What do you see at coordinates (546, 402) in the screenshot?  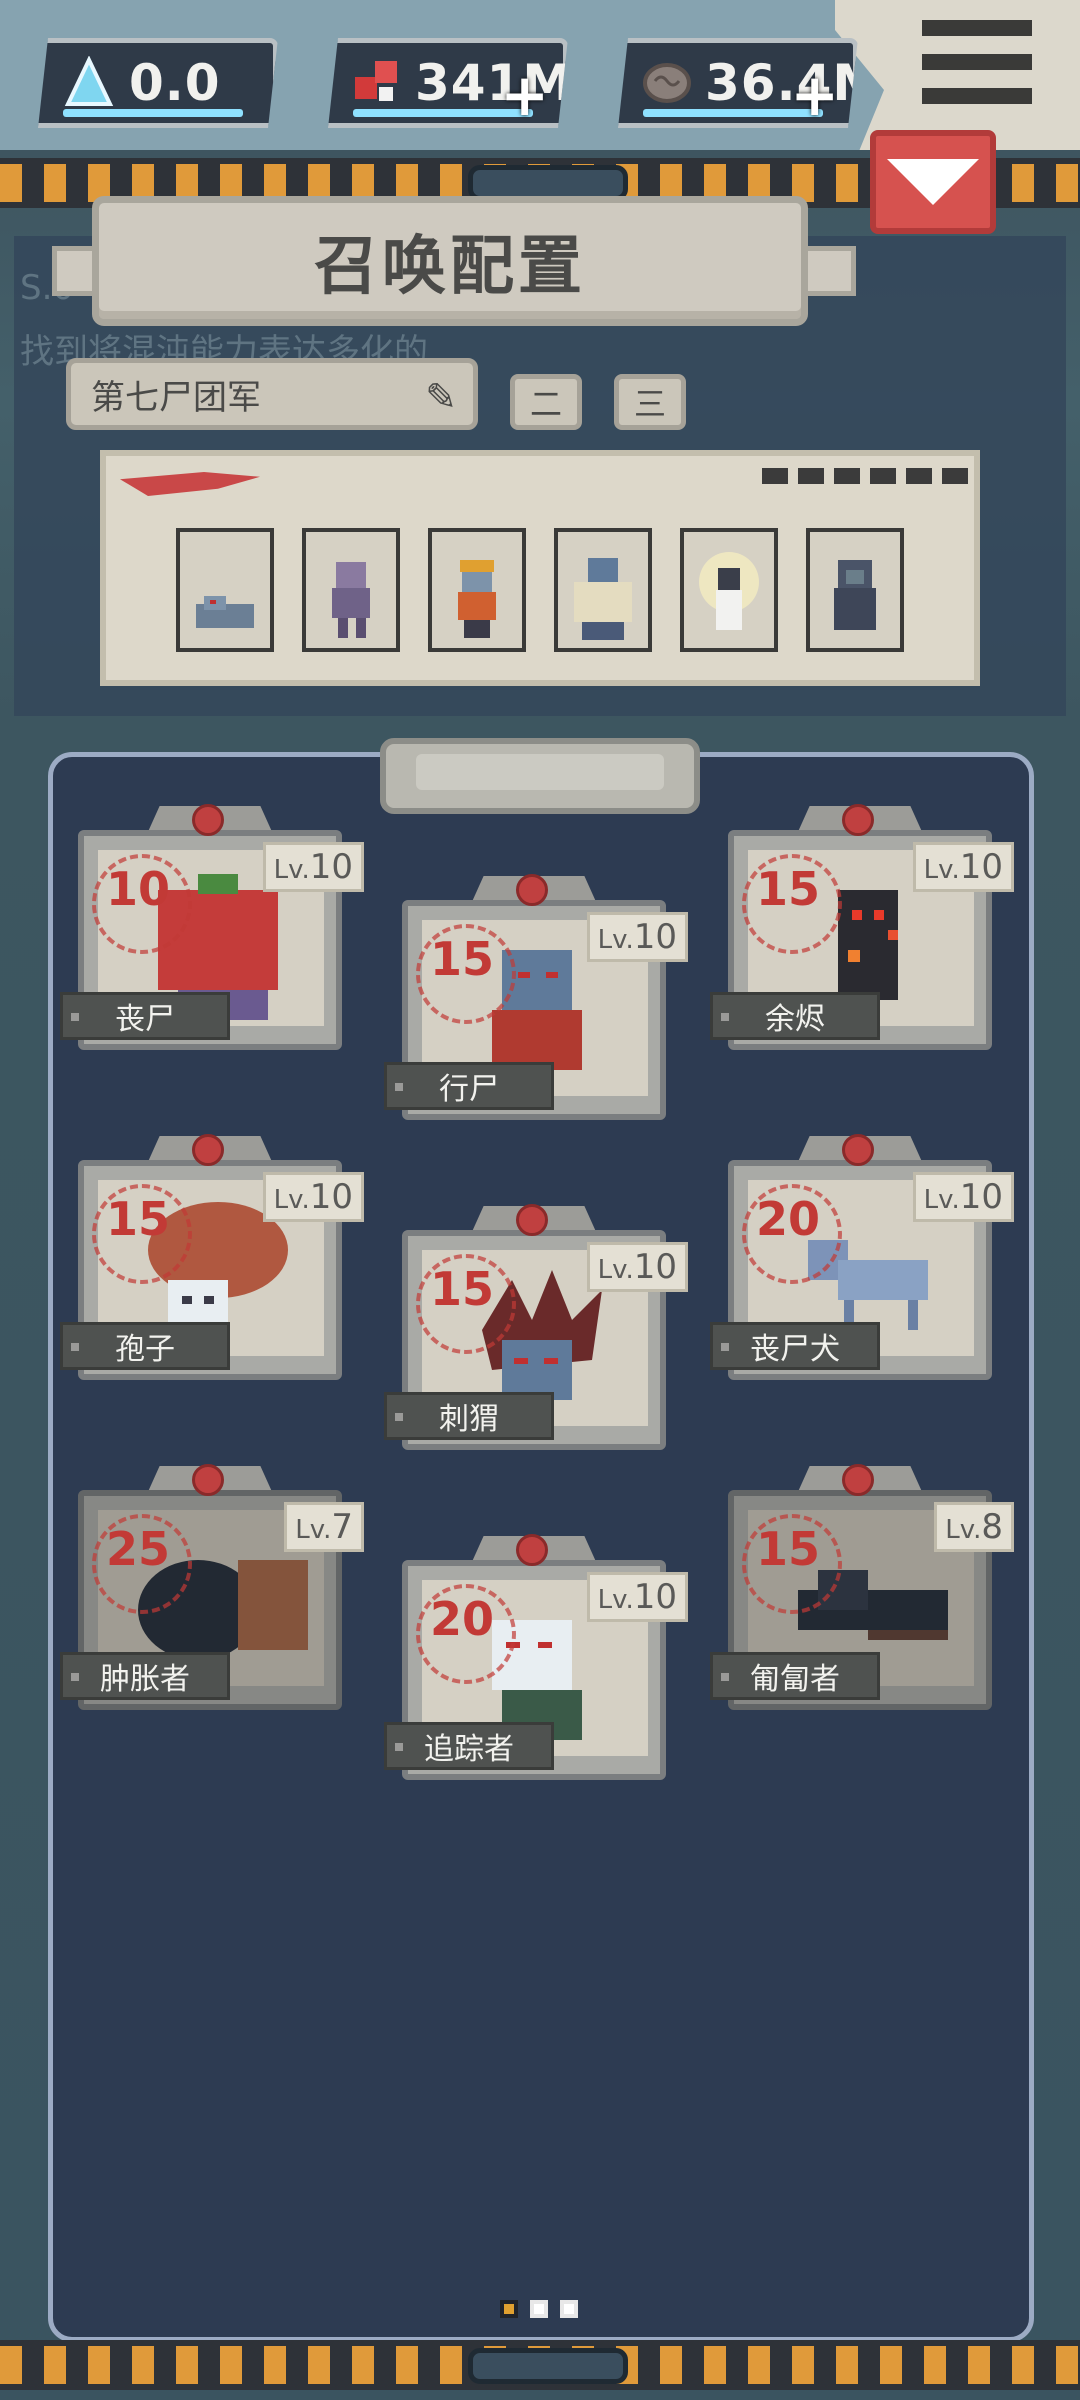 I see `team-tab-2: 二` at bounding box center [546, 402].